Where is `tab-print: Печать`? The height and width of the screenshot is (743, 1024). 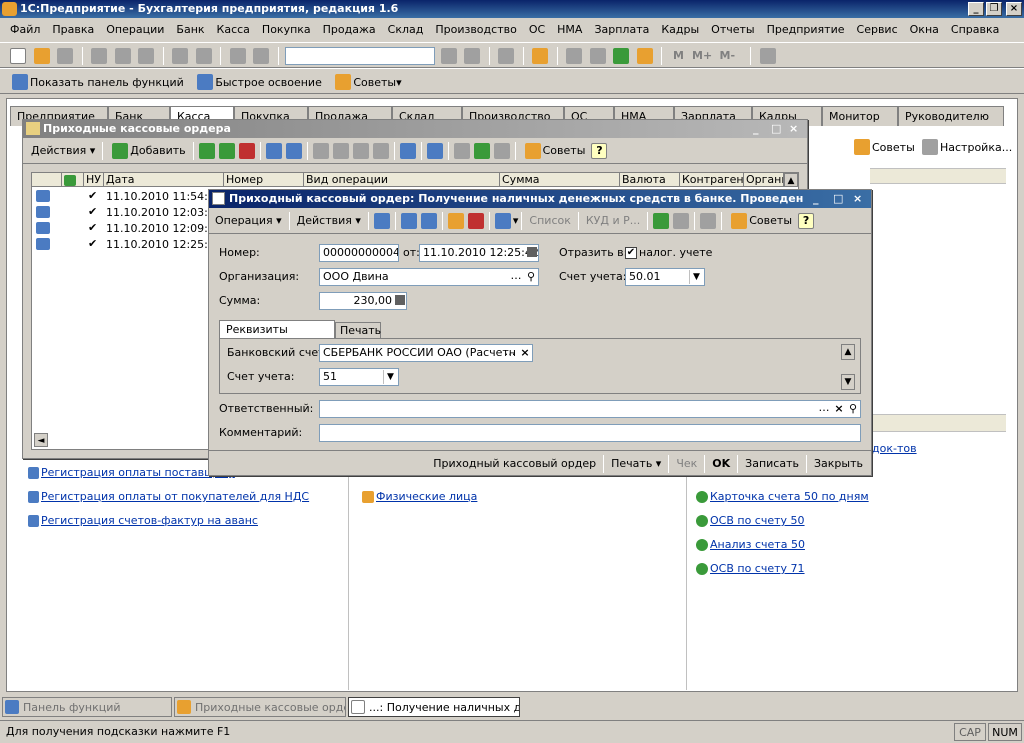
tab-print: Печать is located at coordinates (358, 330).